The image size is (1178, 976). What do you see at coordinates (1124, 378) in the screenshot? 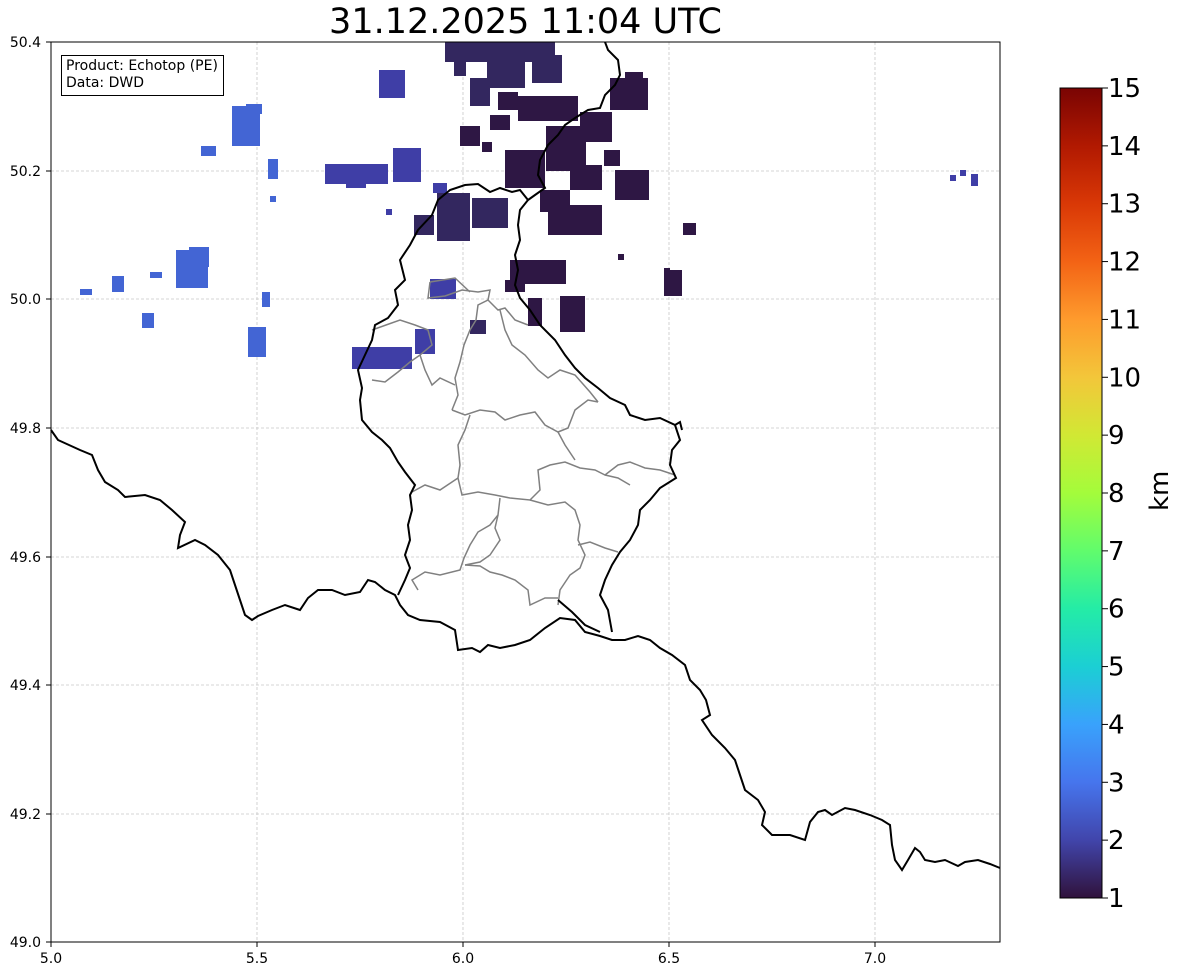
I see `colorbar-tick-label: 10` at bounding box center [1124, 378].